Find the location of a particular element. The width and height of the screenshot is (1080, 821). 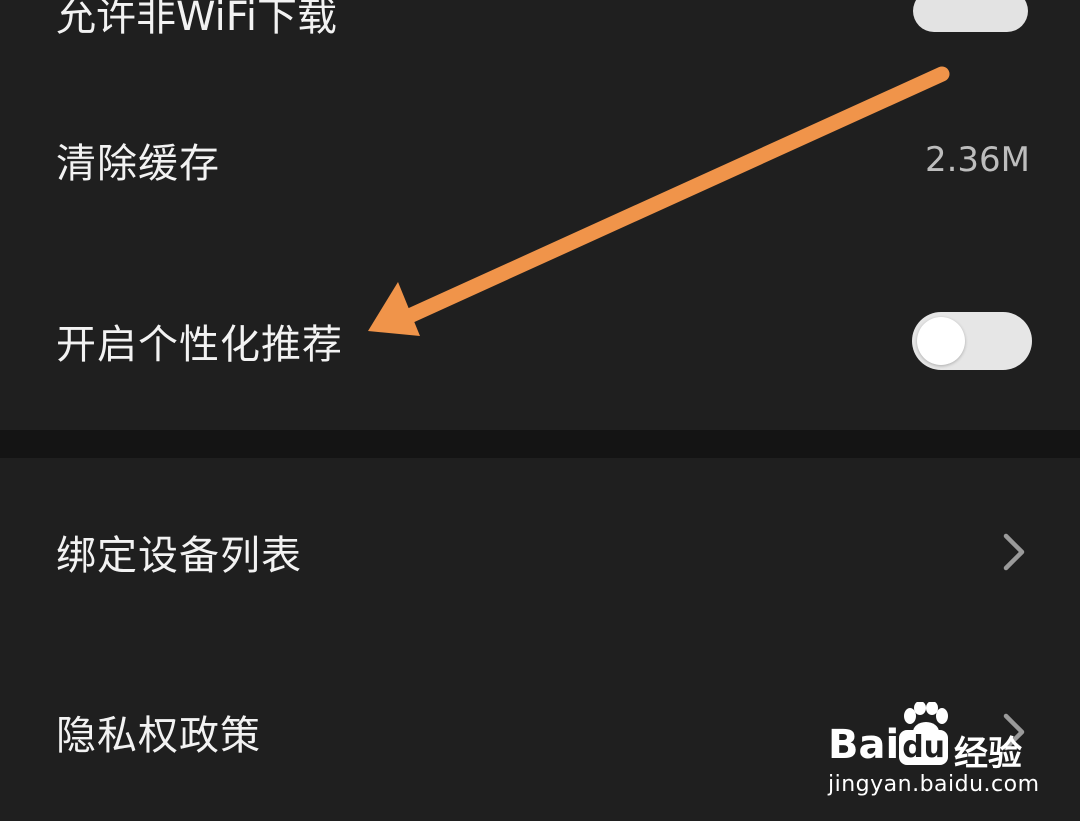

toggle-knob is located at coordinates (941, 341).